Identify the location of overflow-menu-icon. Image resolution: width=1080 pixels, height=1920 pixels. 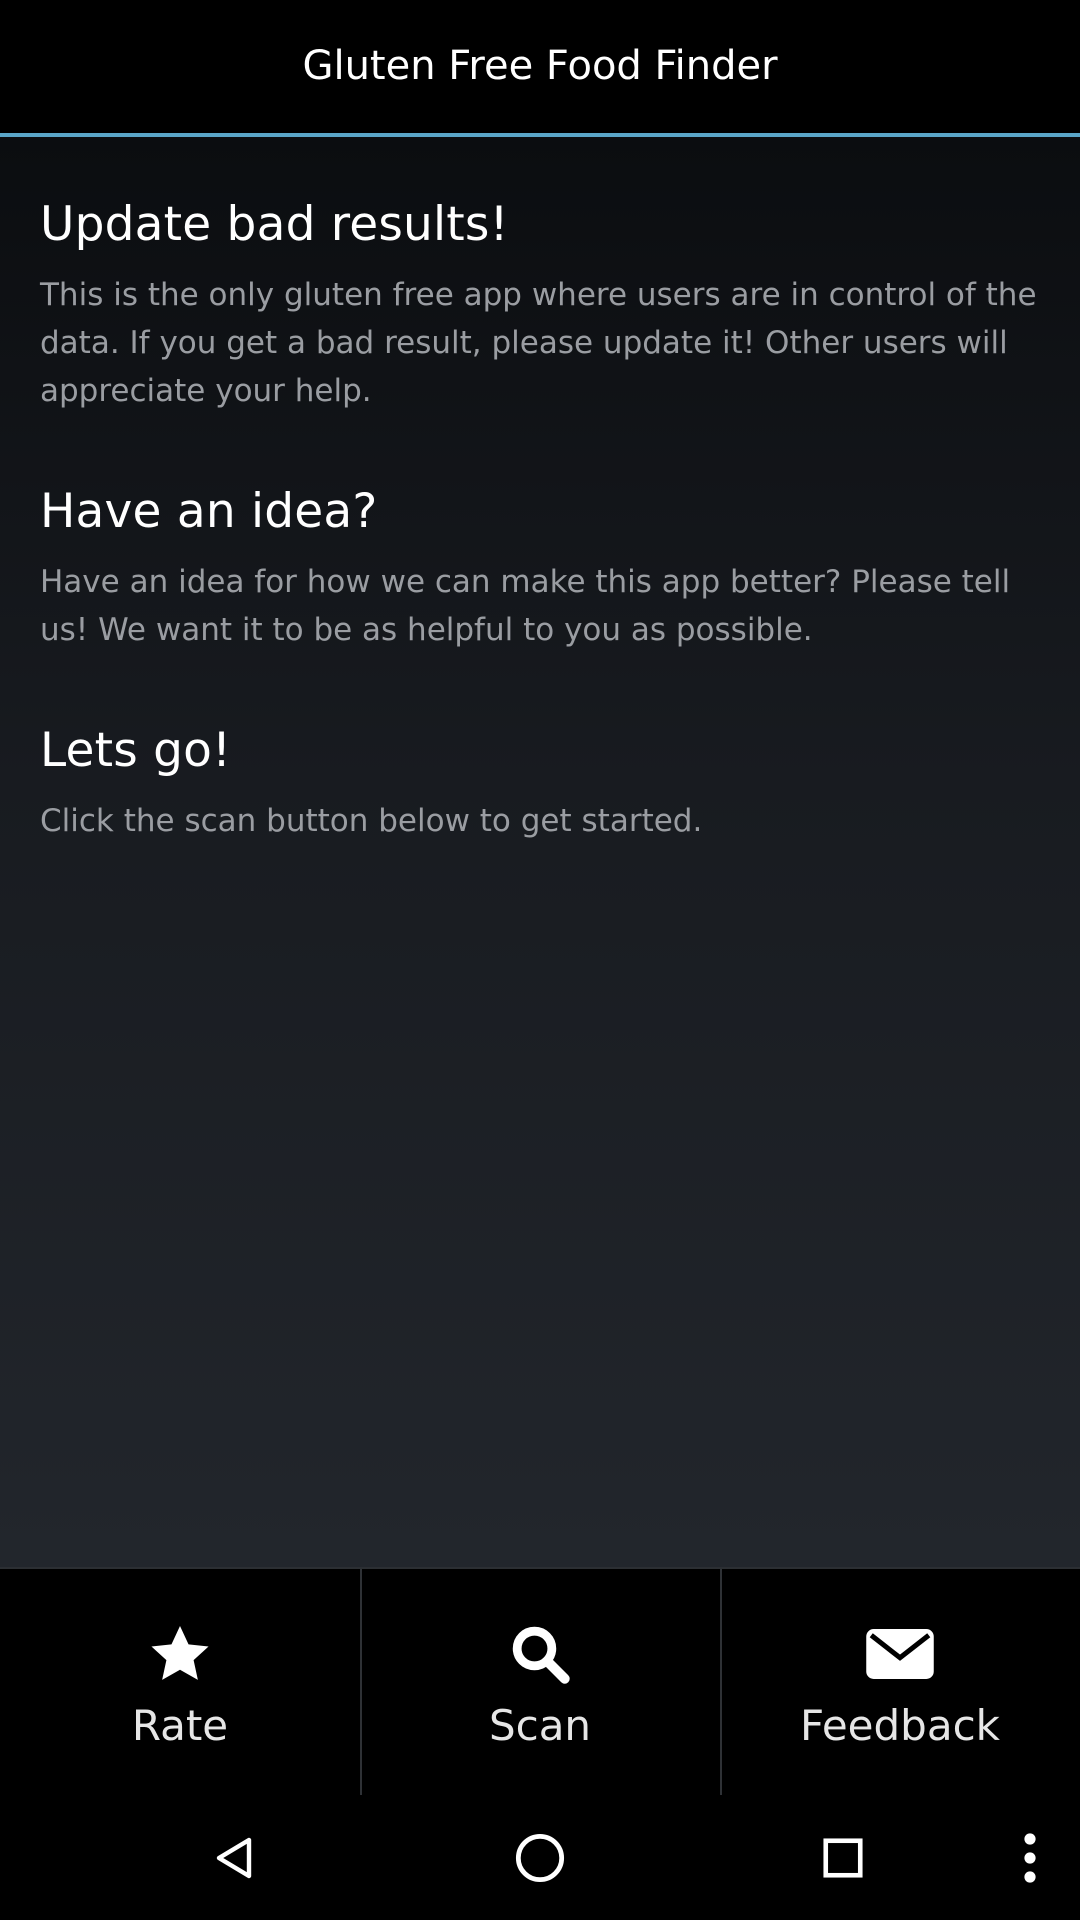
(1030, 1857).